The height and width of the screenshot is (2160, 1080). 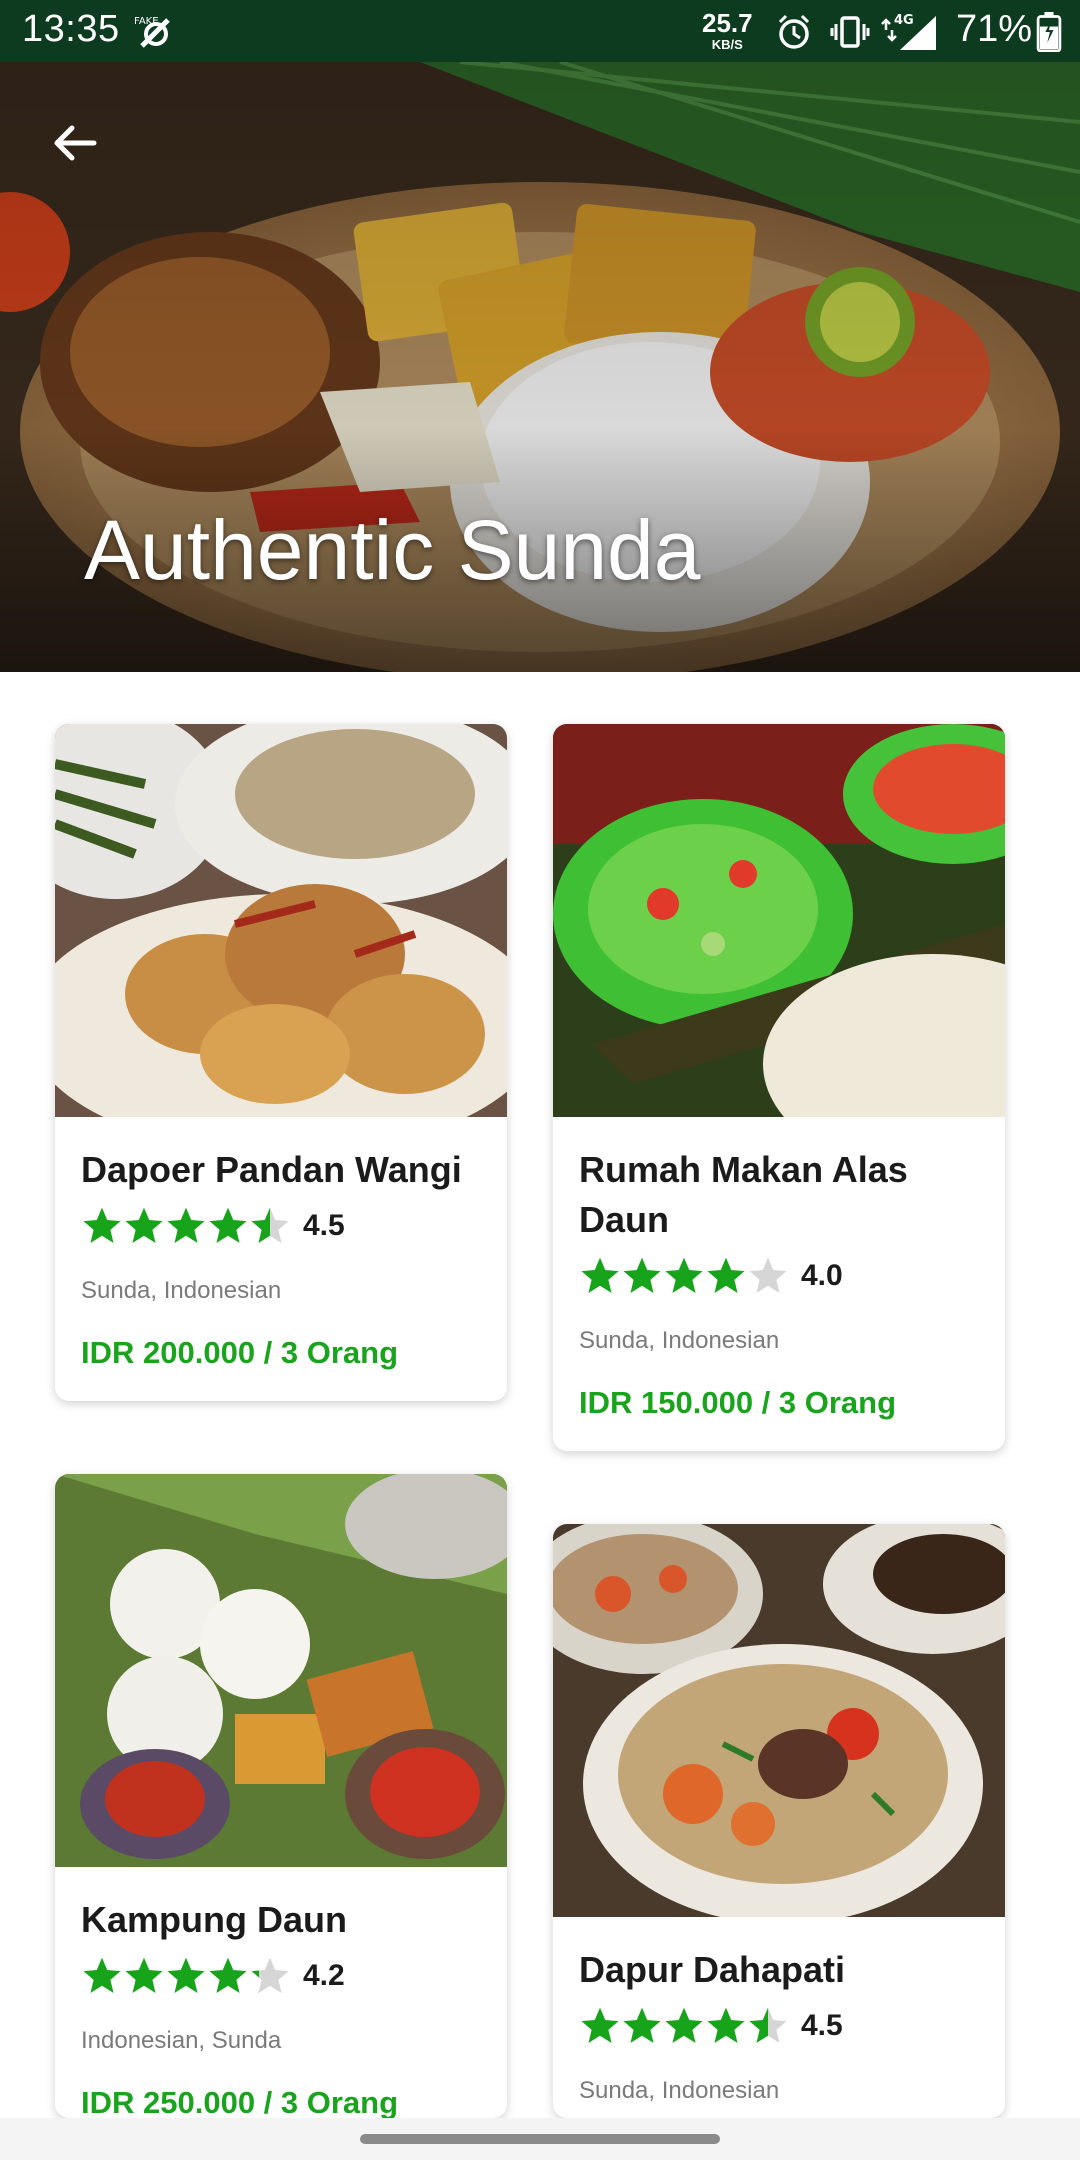 What do you see at coordinates (908, 31) in the screenshot?
I see `signal-icon: 4G` at bounding box center [908, 31].